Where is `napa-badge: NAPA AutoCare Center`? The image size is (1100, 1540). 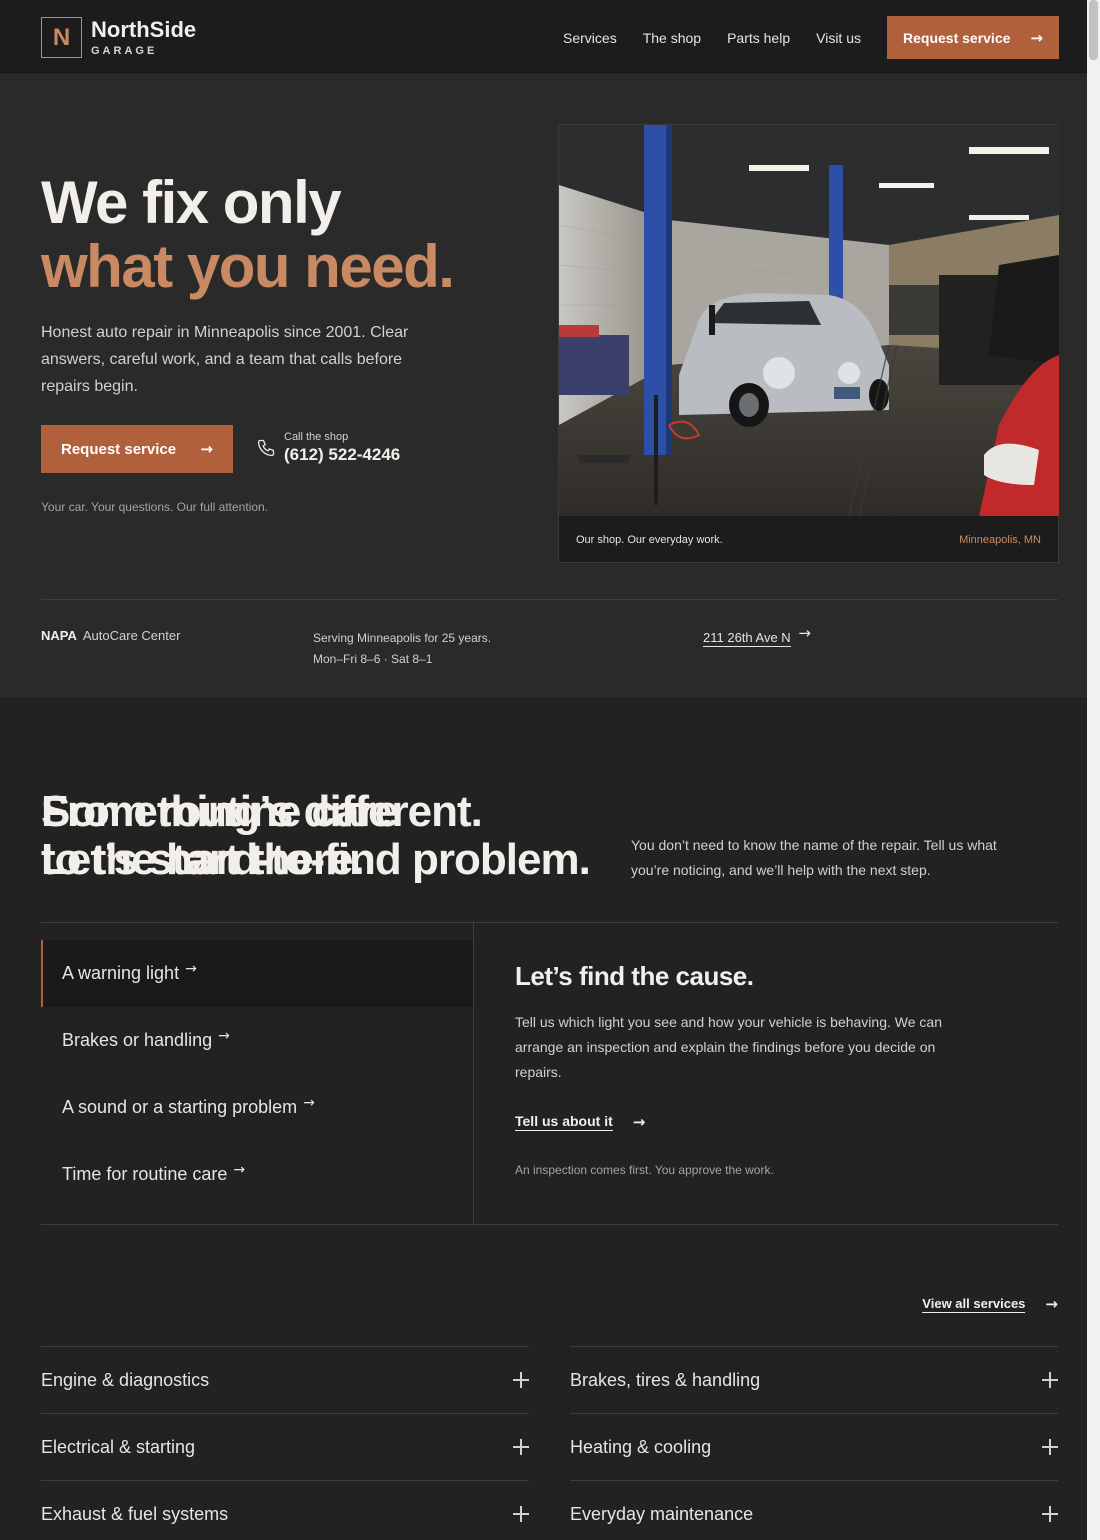
napa-badge: NAPA AutoCare Center is located at coordinates (110, 635).